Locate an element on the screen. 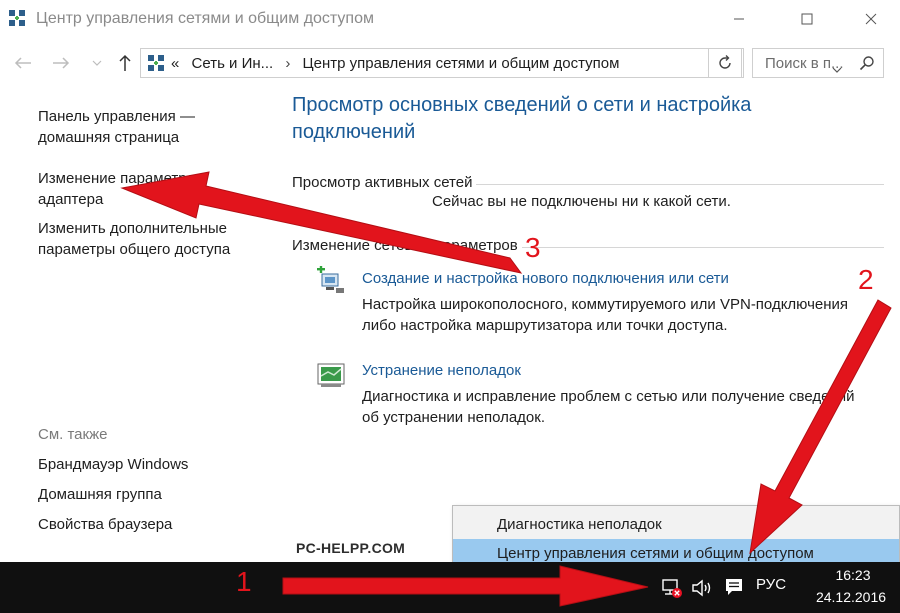 This screenshot has height=613, width=900. maximize-button is located at coordinates (807, 19).